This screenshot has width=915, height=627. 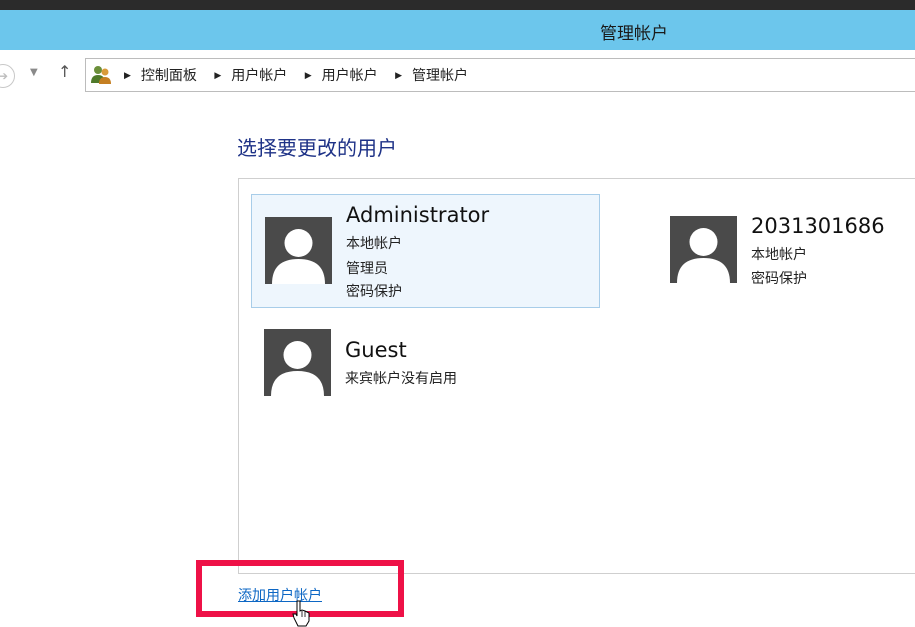 I want to click on breadcrumb-item-control-panel: 控制面板, so click(x=169, y=76).